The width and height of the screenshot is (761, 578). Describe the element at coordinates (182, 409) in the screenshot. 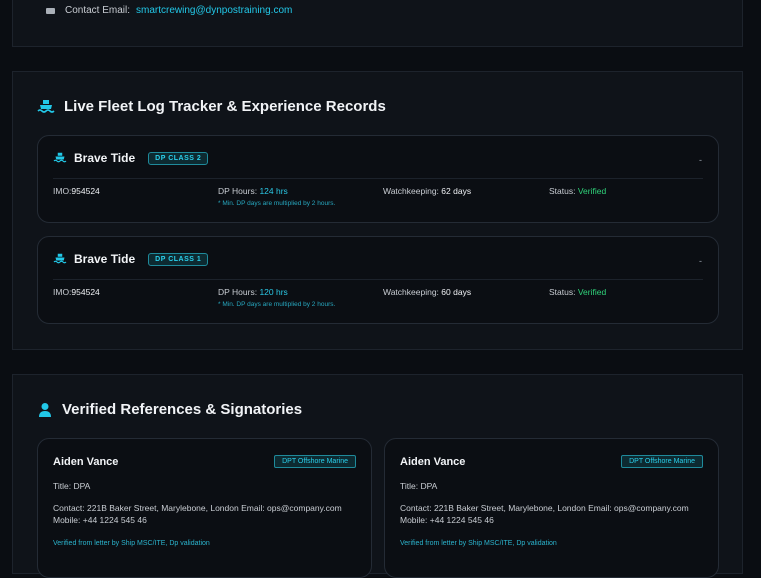

I see `references-title-text: Verified References & Signatories` at that location.